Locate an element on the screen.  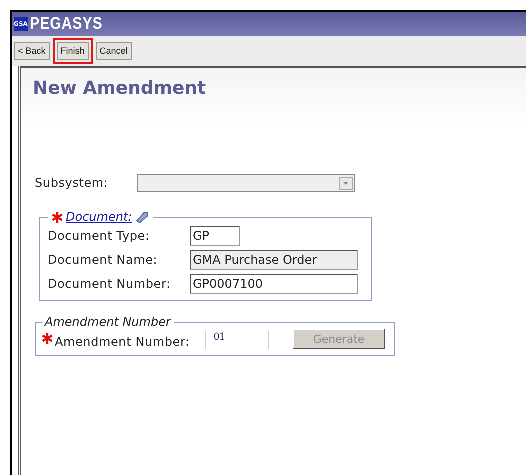
text-field: GMA Purchase Order is located at coordinates (274, 260).